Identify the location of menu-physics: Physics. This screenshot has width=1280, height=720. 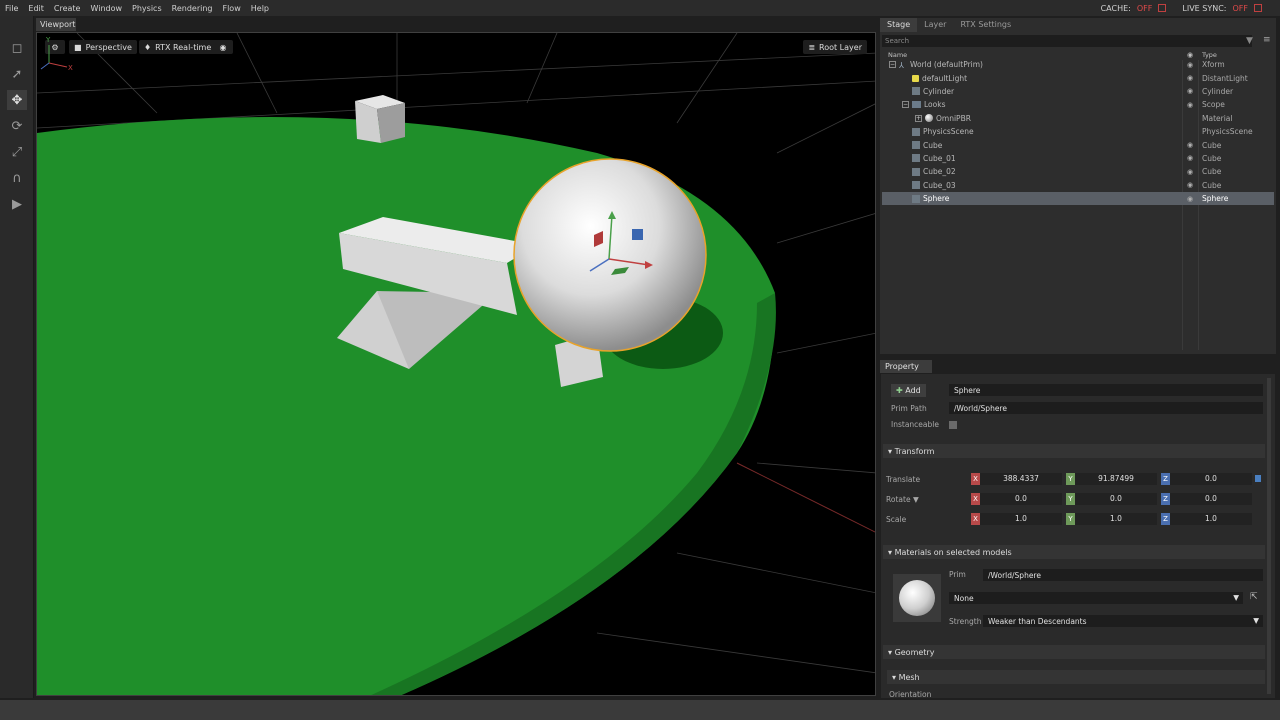
(147, 8).